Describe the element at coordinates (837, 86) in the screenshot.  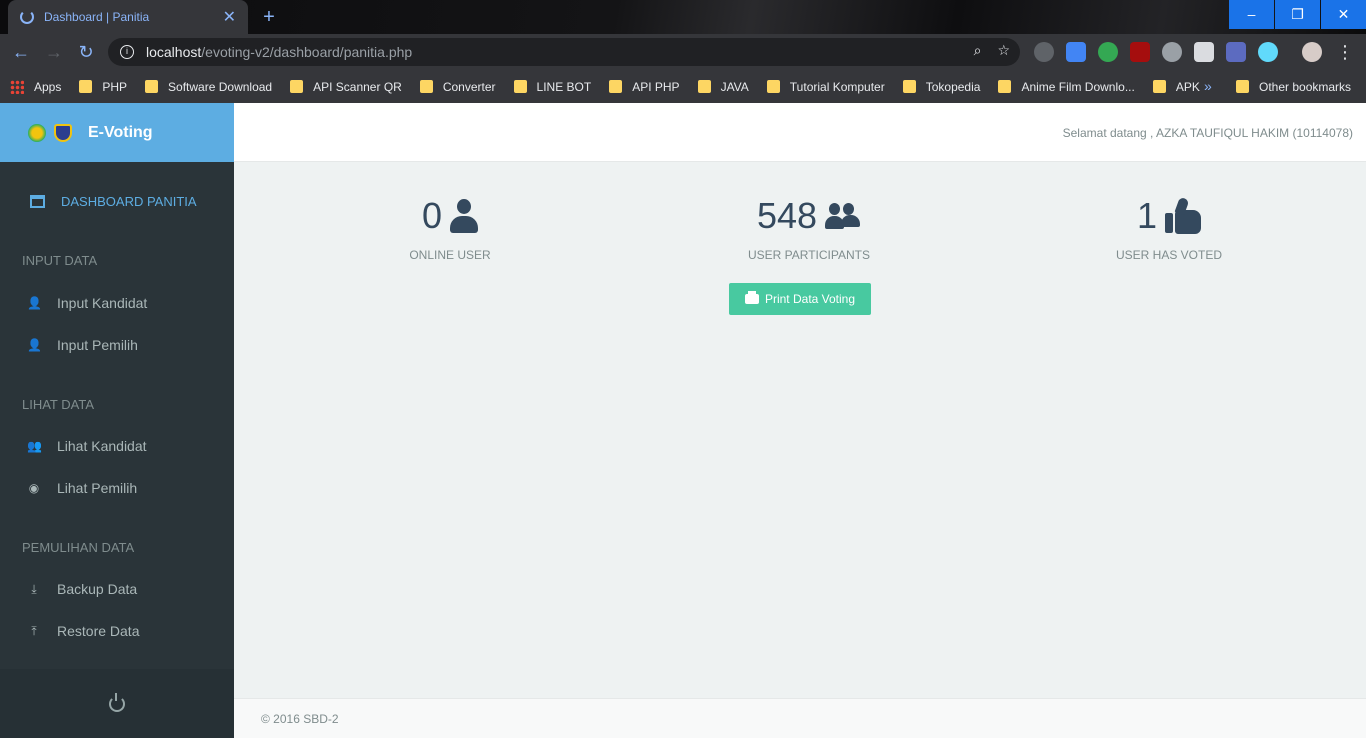
I see `bookmark-label: Tutorial Komputer` at that location.